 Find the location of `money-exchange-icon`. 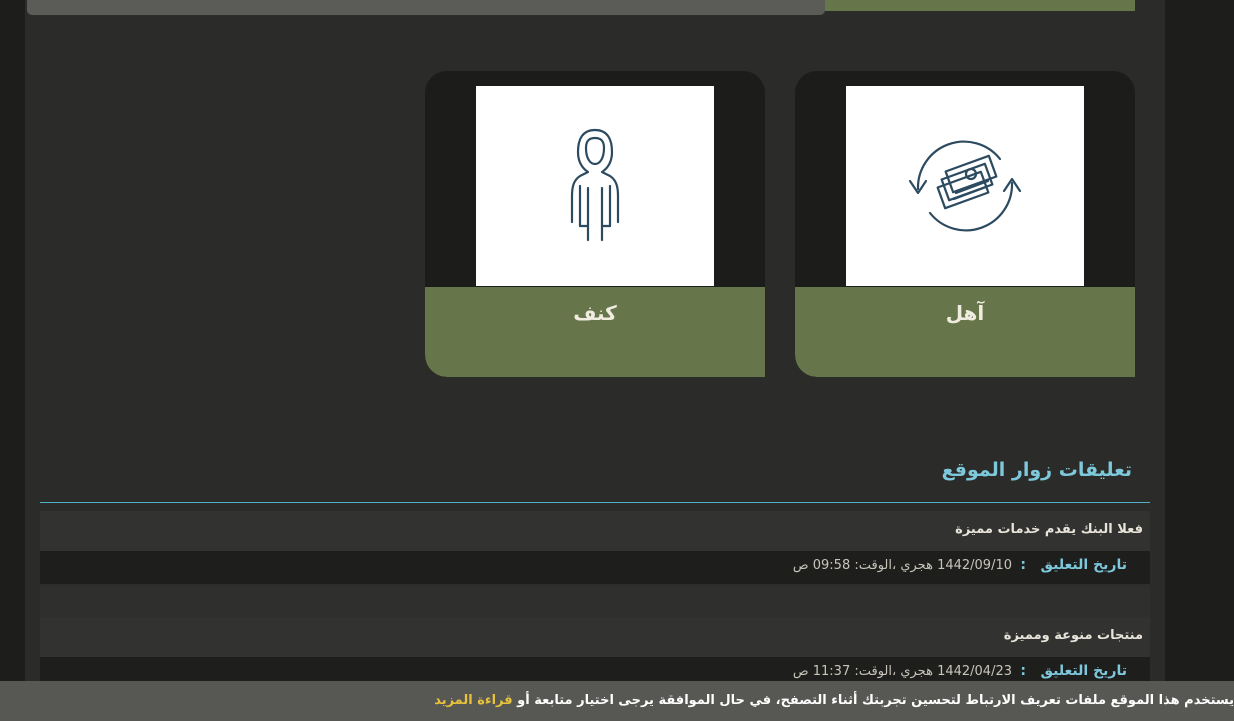

money-exchange-icon is located at coordinates (965, 186).